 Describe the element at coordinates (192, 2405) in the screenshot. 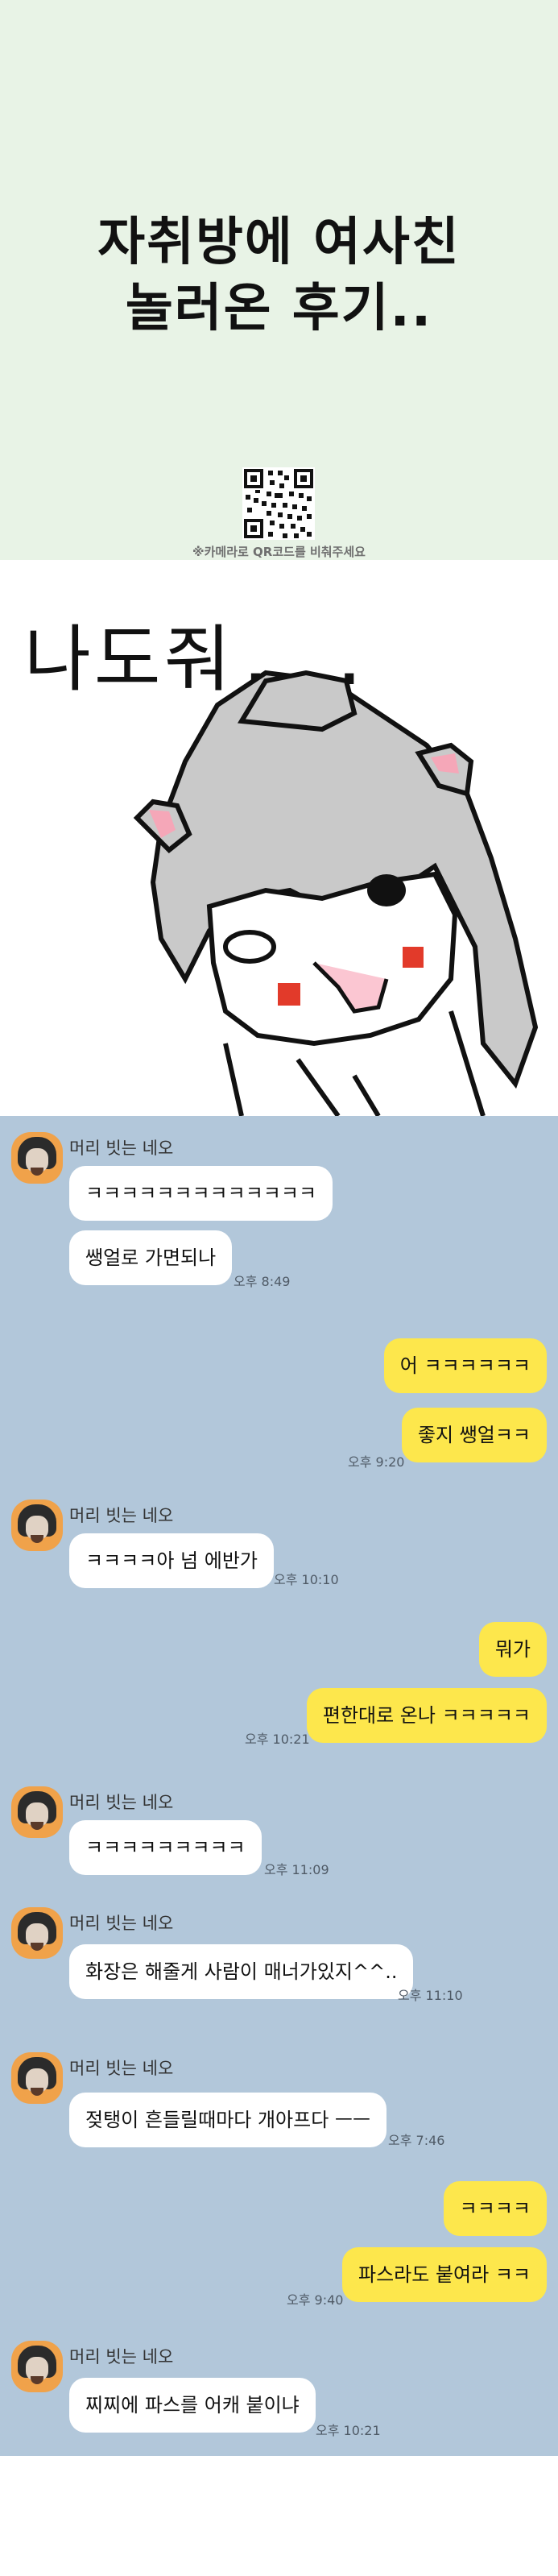

I see `chat-bubble-incoming: 찌찌에 파스를 어캐 붙이냐` at that location.